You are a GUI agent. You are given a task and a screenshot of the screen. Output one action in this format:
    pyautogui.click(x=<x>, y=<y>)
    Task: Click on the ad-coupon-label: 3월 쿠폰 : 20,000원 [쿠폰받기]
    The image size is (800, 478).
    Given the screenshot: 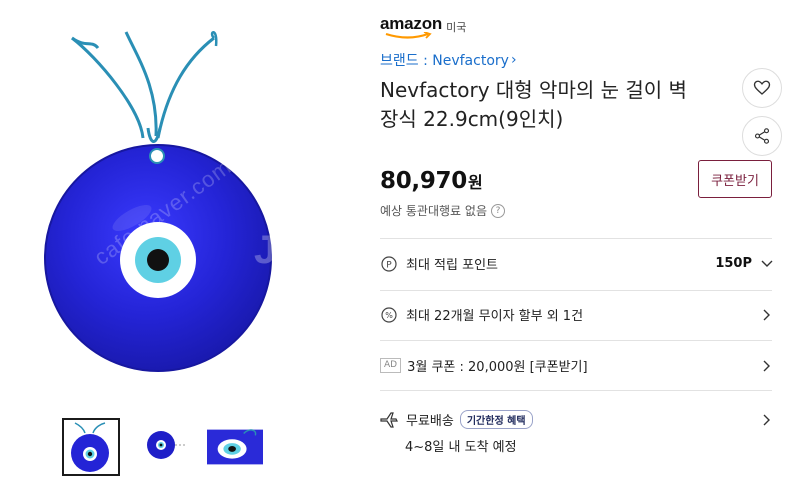 What is the action you would take?
    pyautogui.click(x=497, y=367)
    